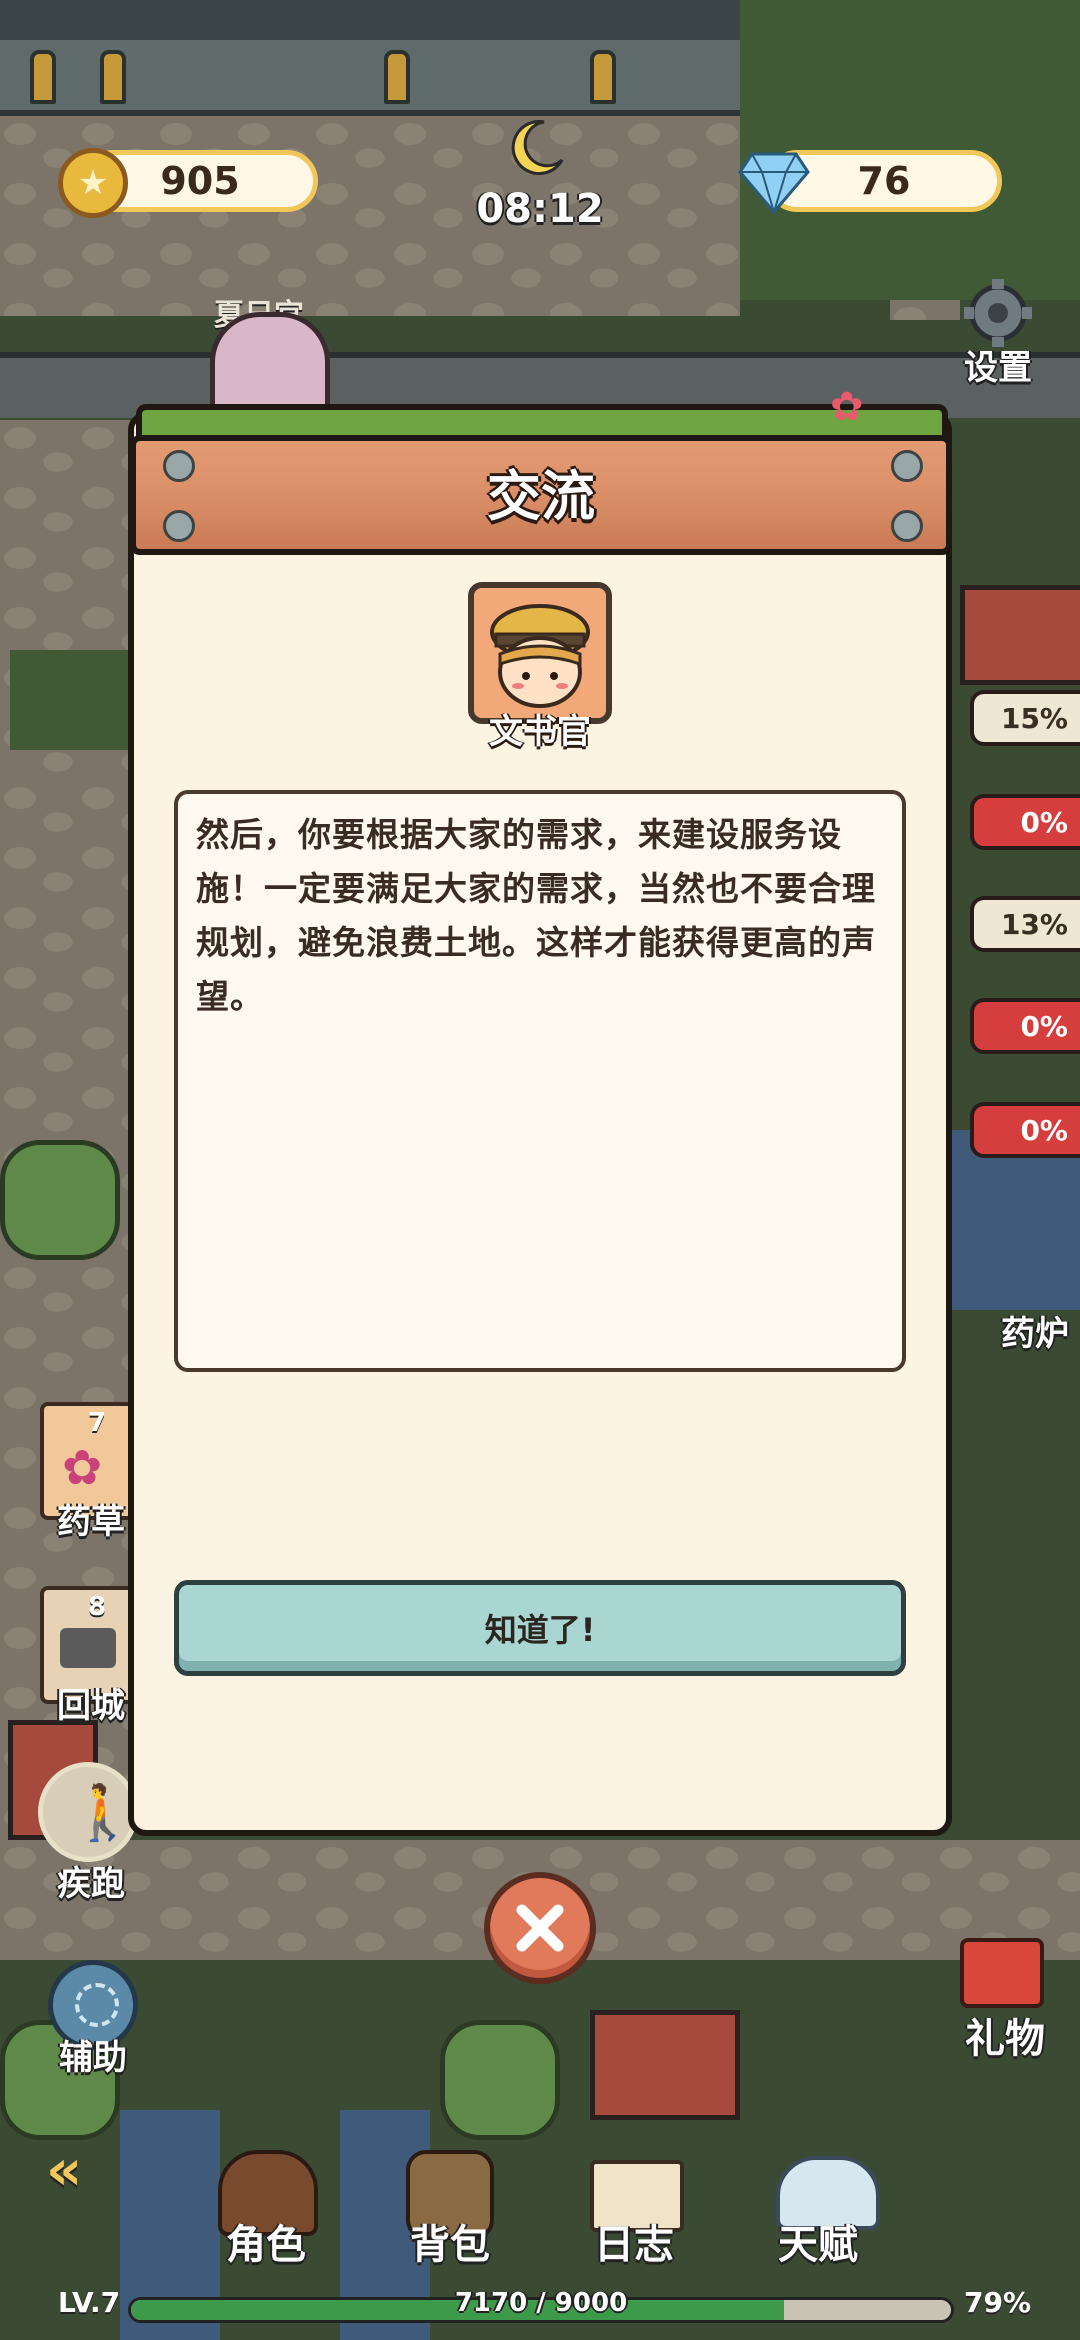 The height and width of the screenshot is (2340, 1080). Describe the element at coordinates (103, 1812) in the screenshot. I see `runner-icon: 🚶` at that location.